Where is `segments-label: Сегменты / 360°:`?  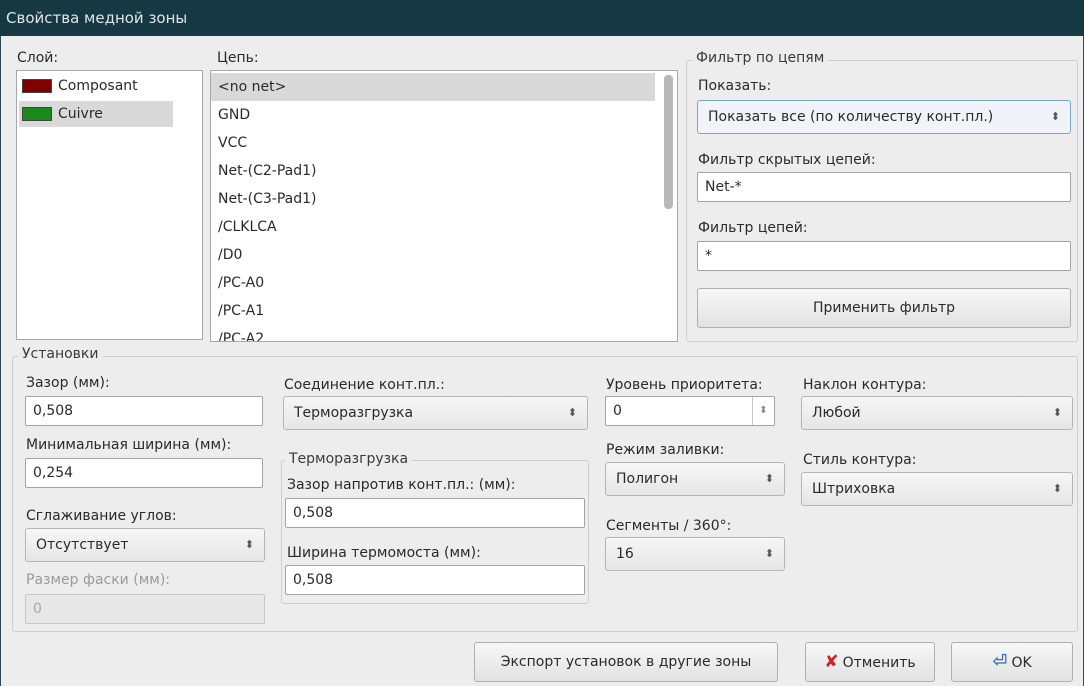 segments-label: Сегменты / 360°: is located at coordinates (669, 526).